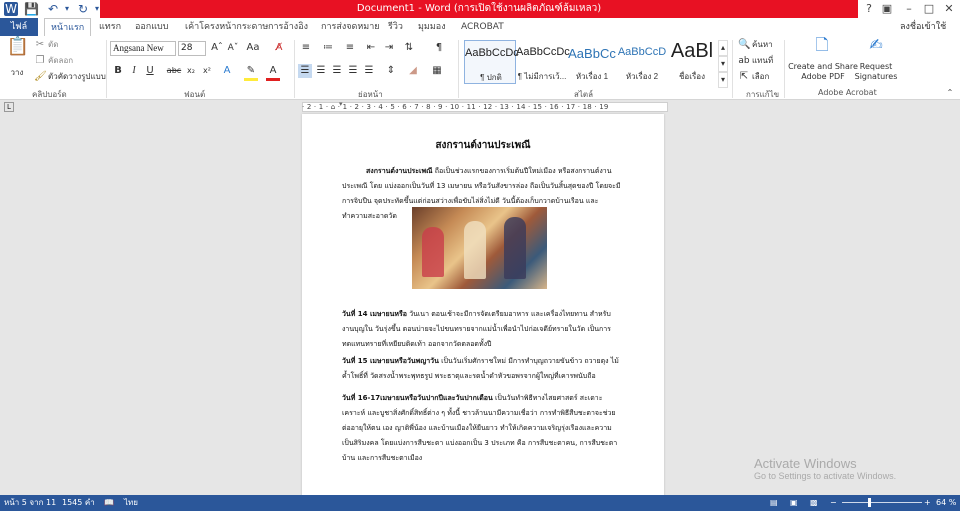 The image size is (960, 511). What do you see at coordinates (823, 72) in the screenshot?
I see `create-share-pdf-button: Create and Share Adobe PDF` at bounding box center [823, 72].